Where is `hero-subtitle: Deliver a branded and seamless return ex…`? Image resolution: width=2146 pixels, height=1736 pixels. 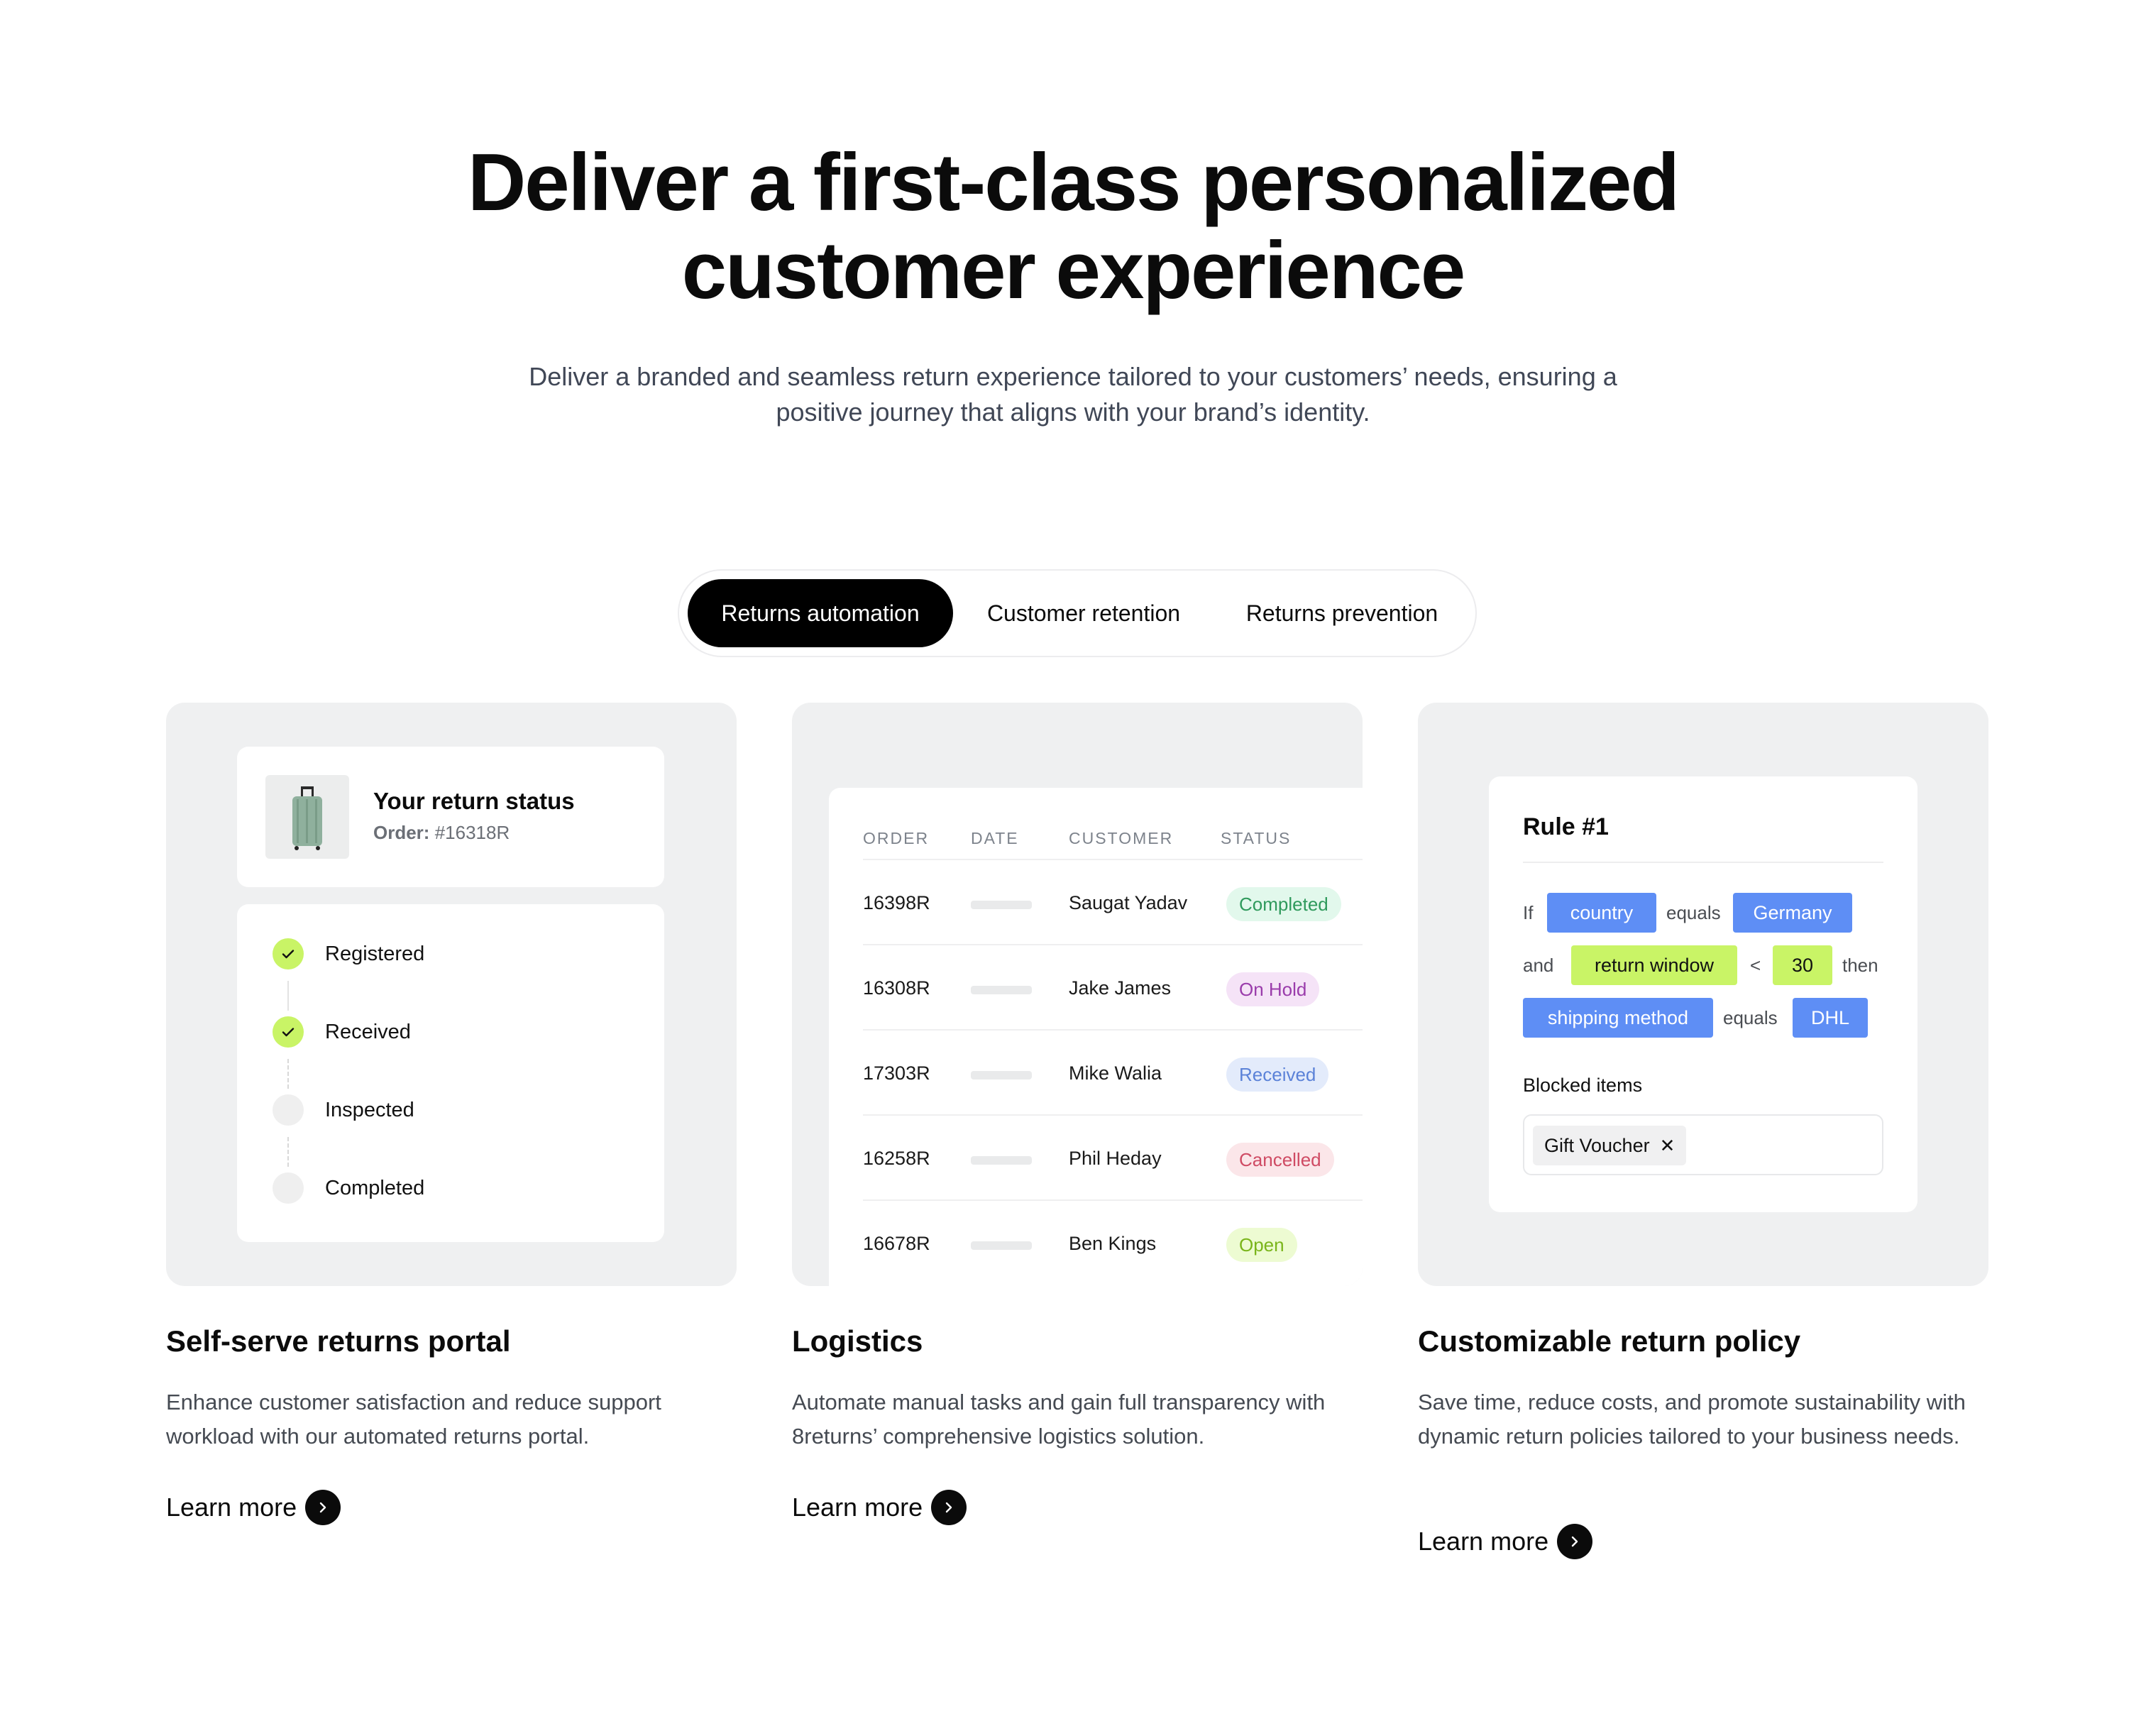 hero-subtitle: Deliver a branded and seamless return ex… is located at coordinates (1073, 394).